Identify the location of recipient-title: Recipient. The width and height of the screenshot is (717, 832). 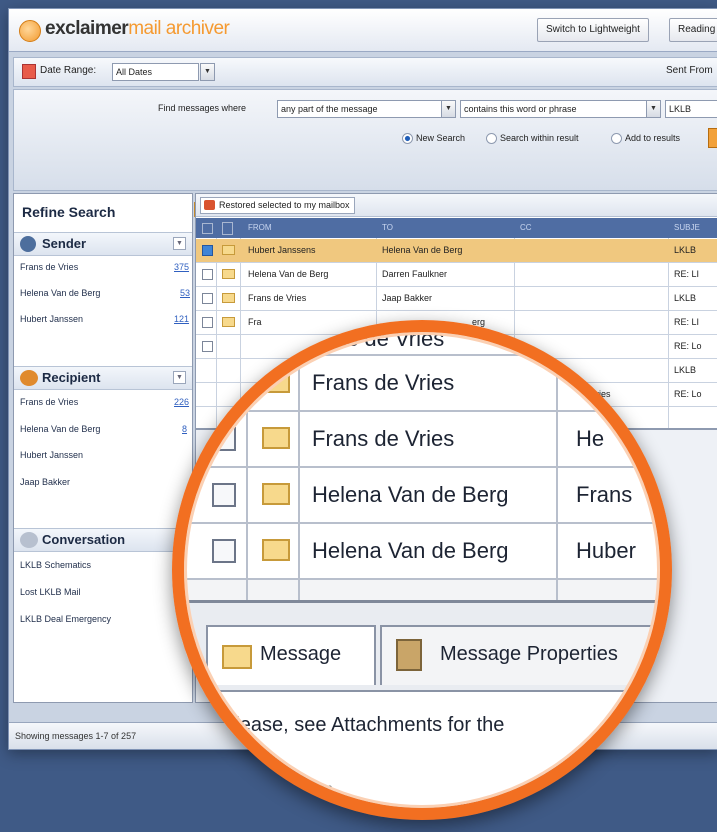
(71, 377).